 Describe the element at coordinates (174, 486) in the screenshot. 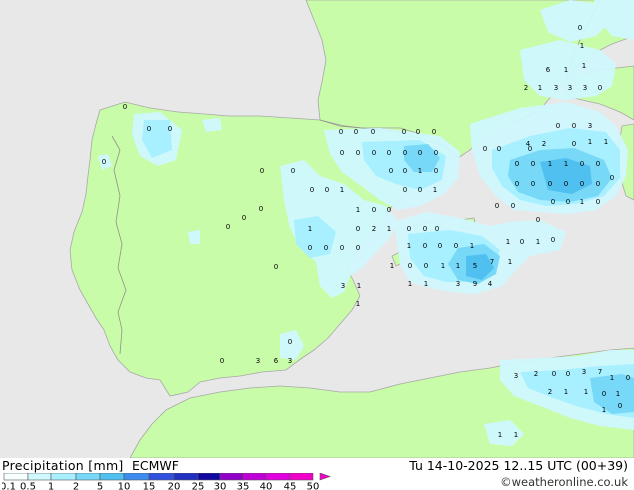

I see `colorbar-tick-label: 20` at that location.